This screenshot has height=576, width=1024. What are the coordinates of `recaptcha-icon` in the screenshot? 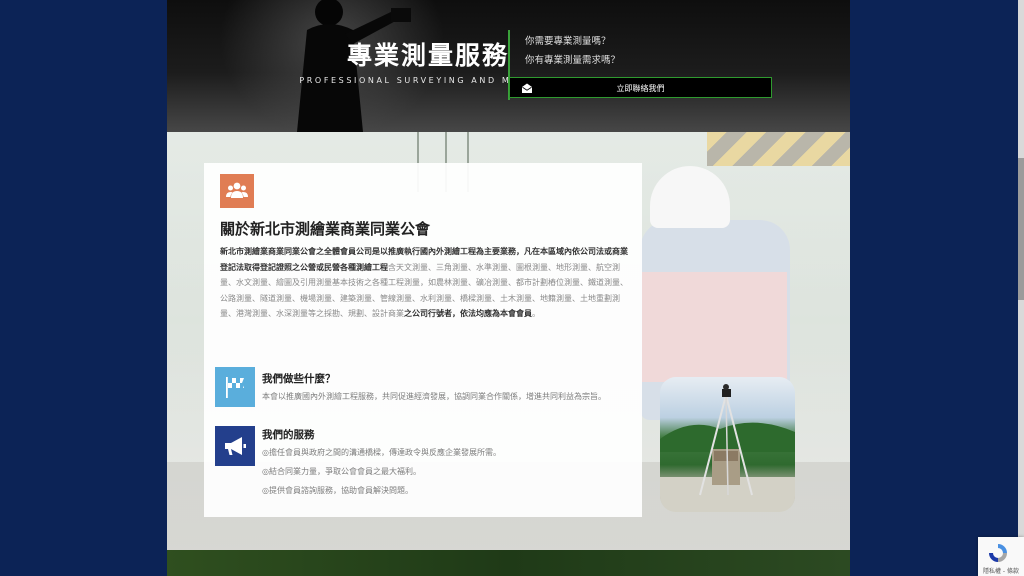 It's located at (998, 553).